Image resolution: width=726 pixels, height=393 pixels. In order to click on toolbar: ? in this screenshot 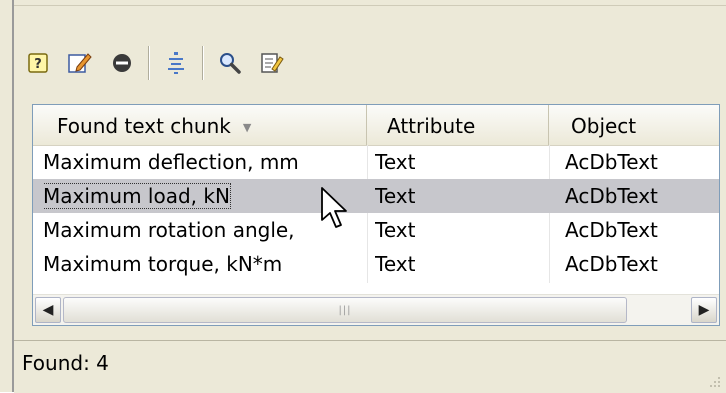, I will do `click(158, 63)`.